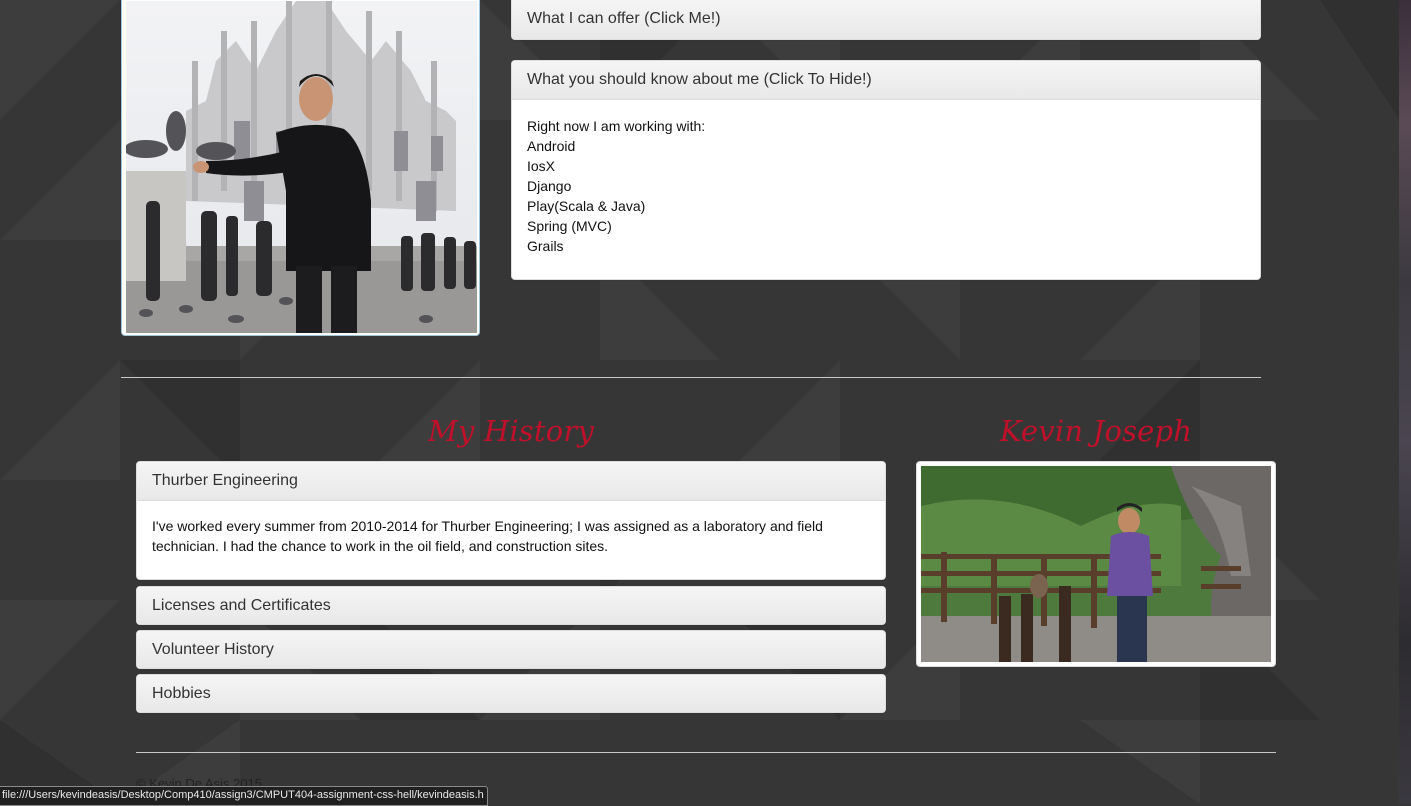  Describe the element at coordinates (691, 377) in the screenshot. I see `section-divider` at that location.